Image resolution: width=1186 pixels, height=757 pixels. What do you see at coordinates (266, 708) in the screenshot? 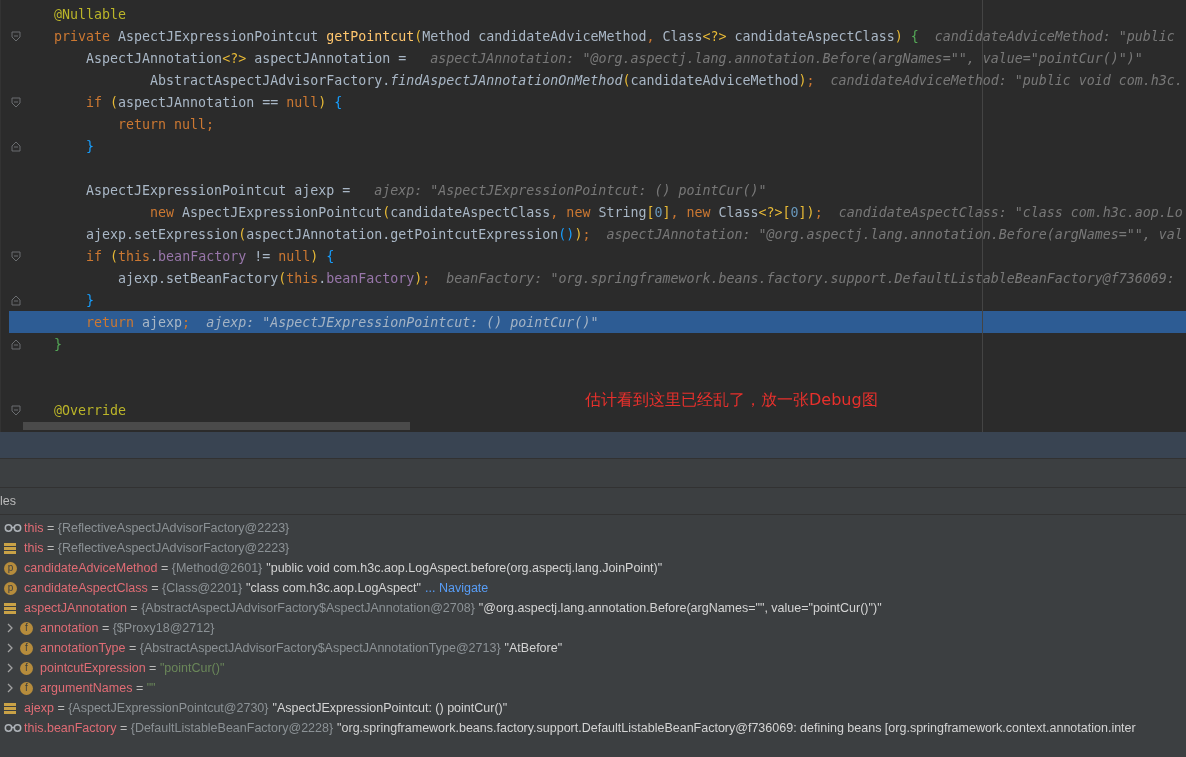
I see `variable-entry: ajexp = {AspectJExpressionPointcut@2730} "AspectJExpressionPointcut: () pointCur()"` at bounding box center [266, 708].